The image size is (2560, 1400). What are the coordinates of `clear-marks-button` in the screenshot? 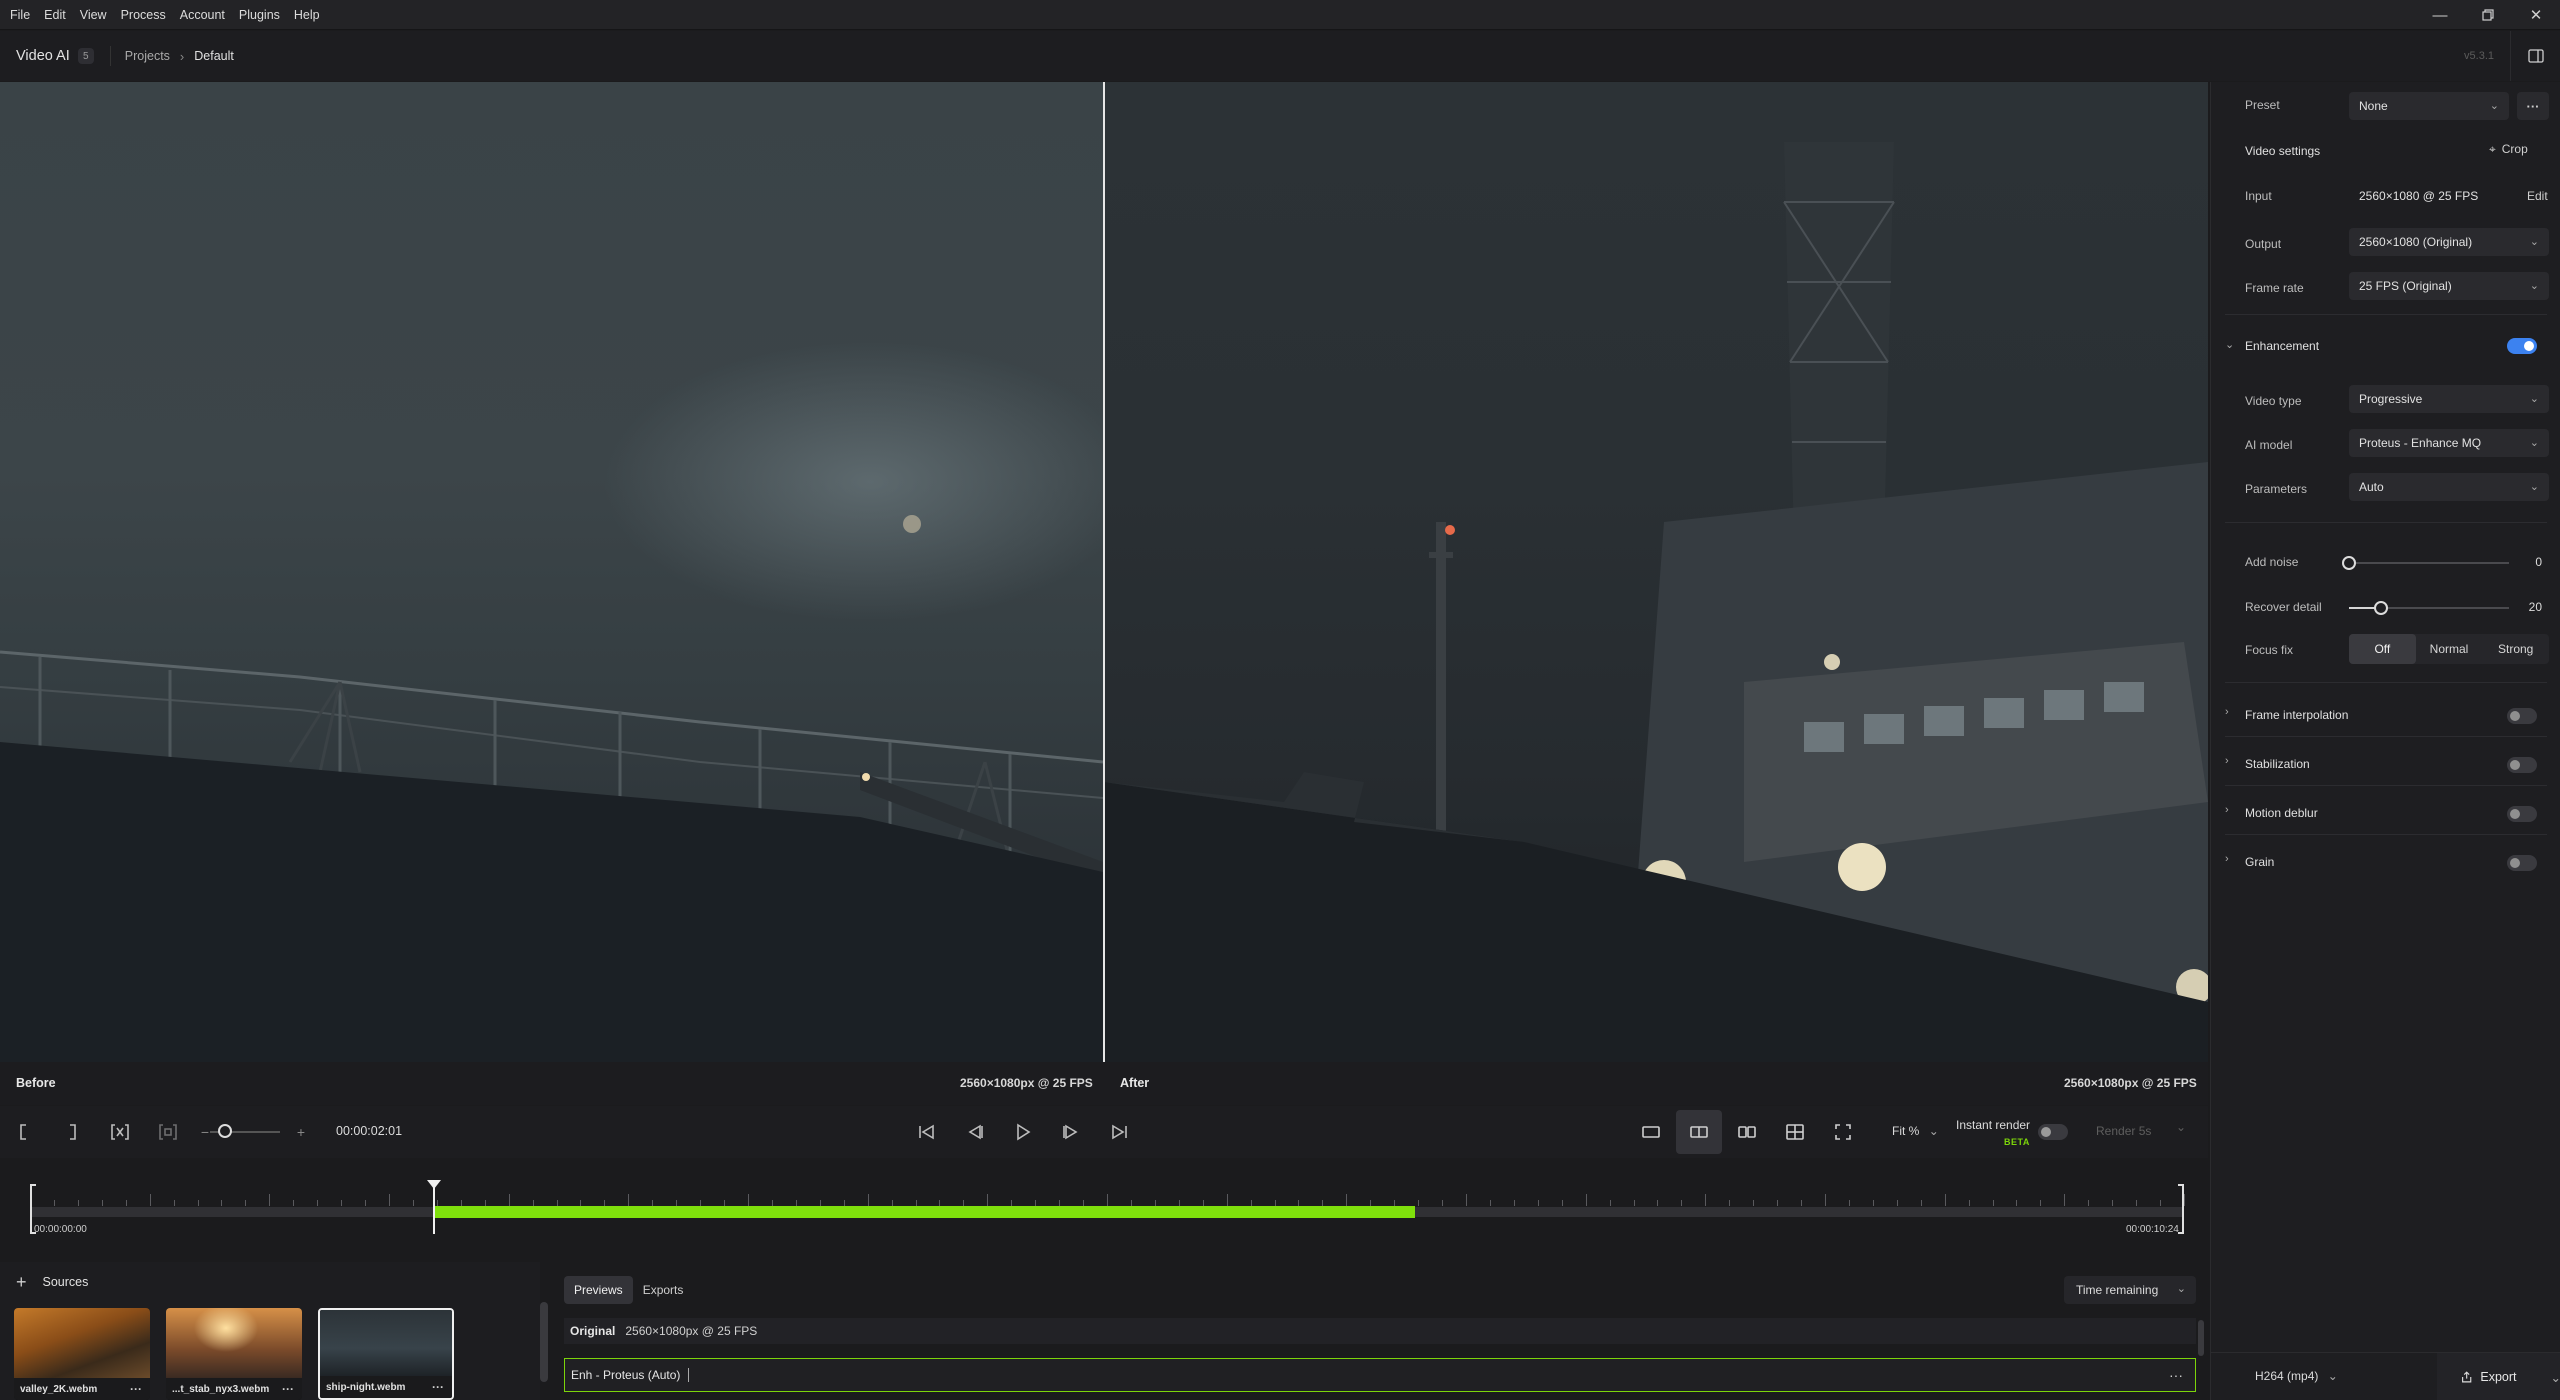 It's located at (120, 1132).